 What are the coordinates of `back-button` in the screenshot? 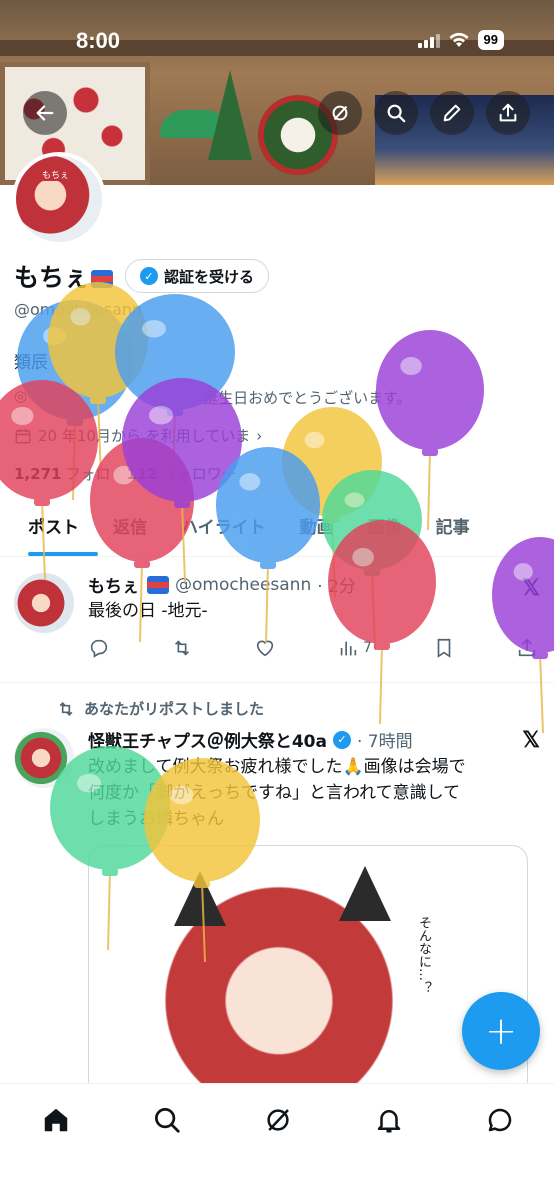 It's located at (45, 113).